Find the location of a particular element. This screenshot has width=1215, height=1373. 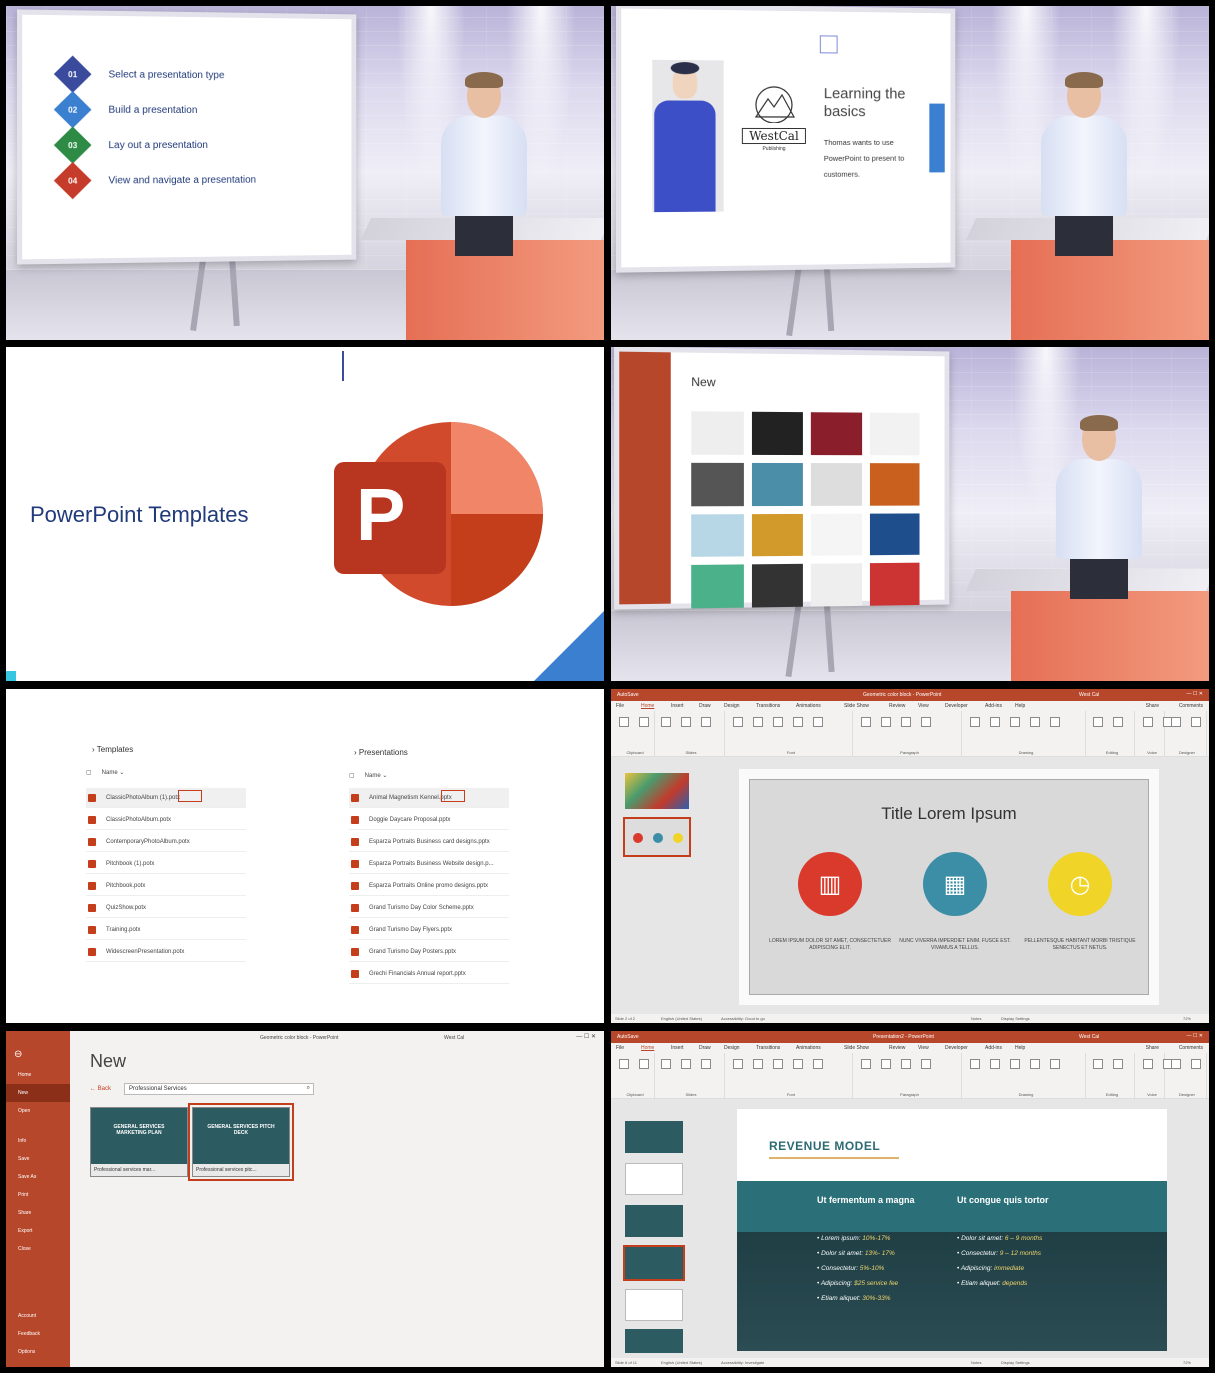

file-row: Pitchbook (1).potx is located at coordinates (166, 864).